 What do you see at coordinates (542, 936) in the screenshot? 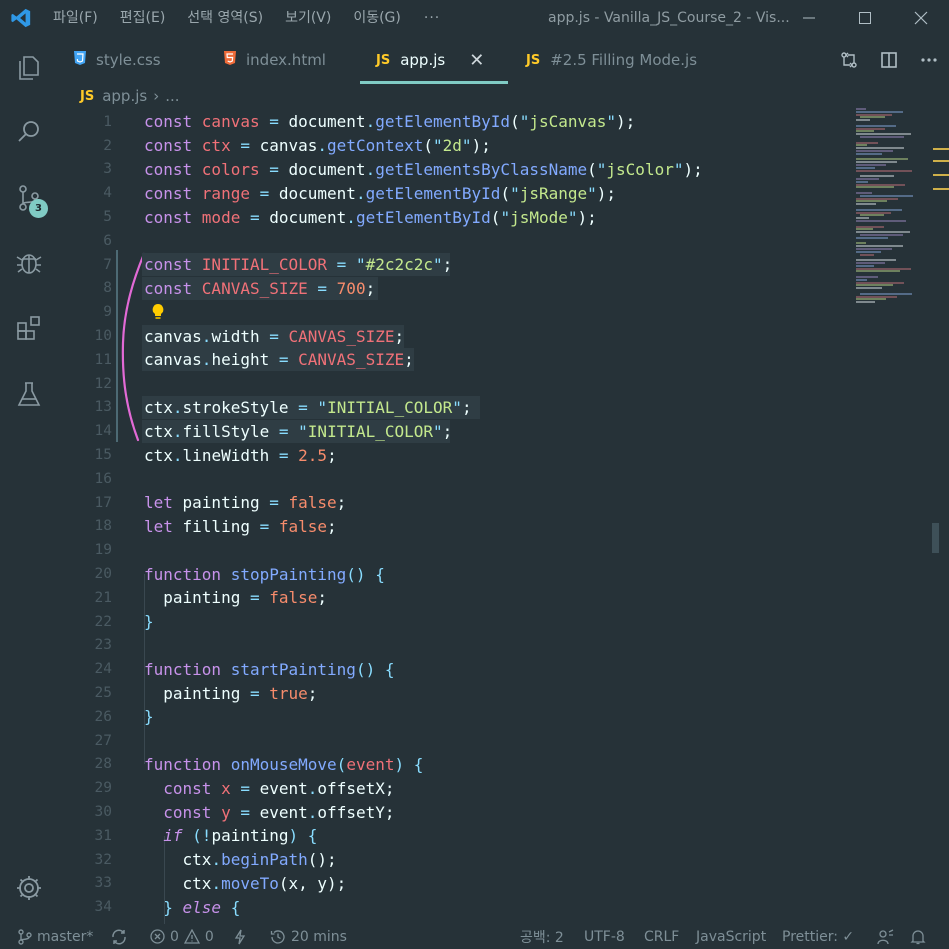
I see `indentation-status: 공백: 2` at bounding box center [542, 936].